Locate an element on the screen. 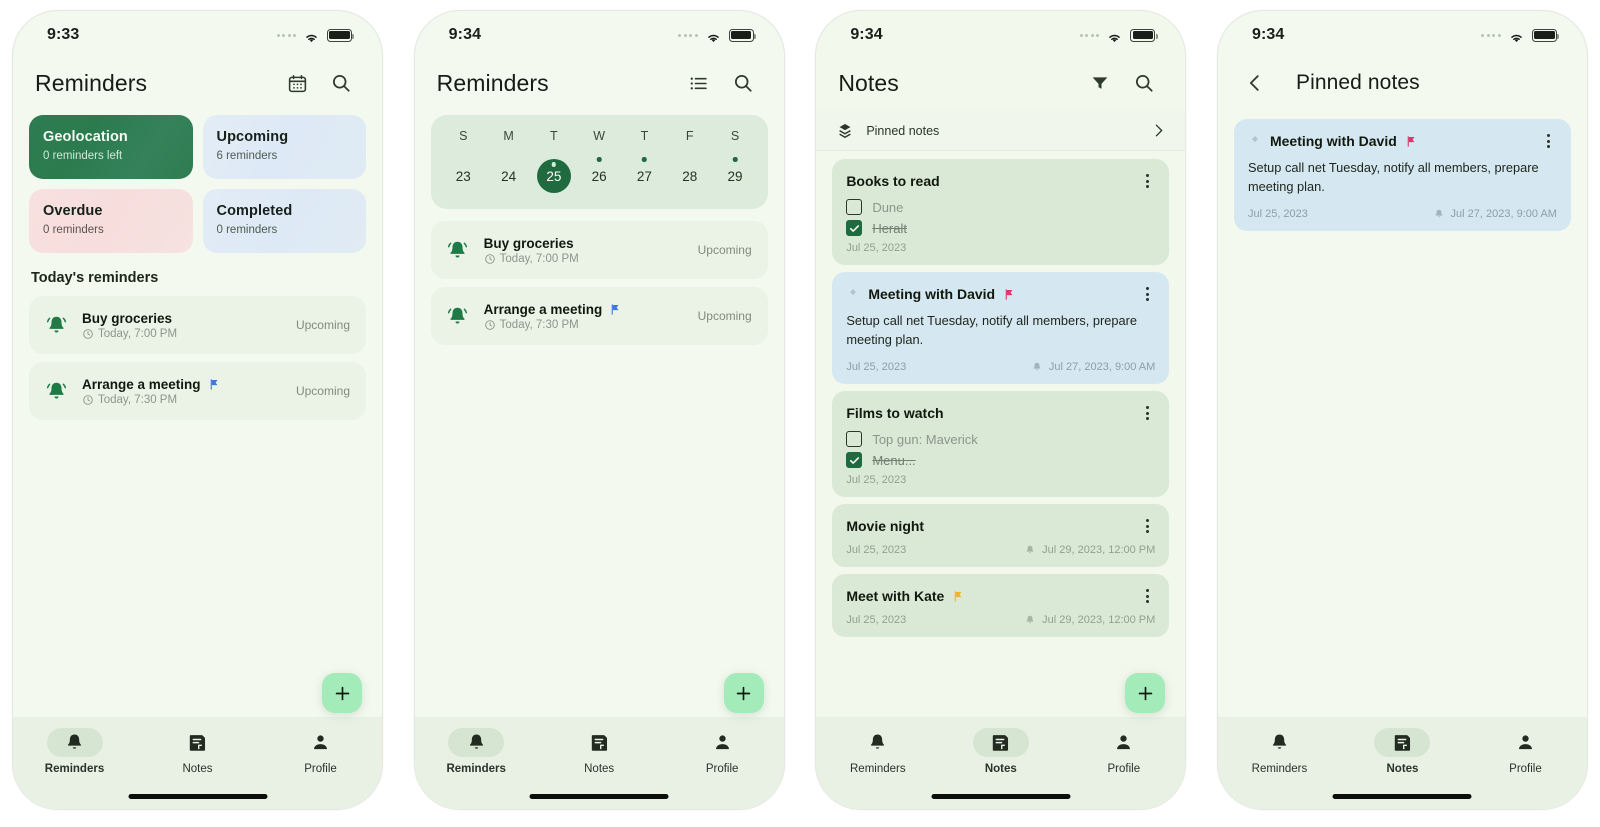 This screenshot has width=1600, height=827. calendar-day: 23 is located at coordinates (463, 176).